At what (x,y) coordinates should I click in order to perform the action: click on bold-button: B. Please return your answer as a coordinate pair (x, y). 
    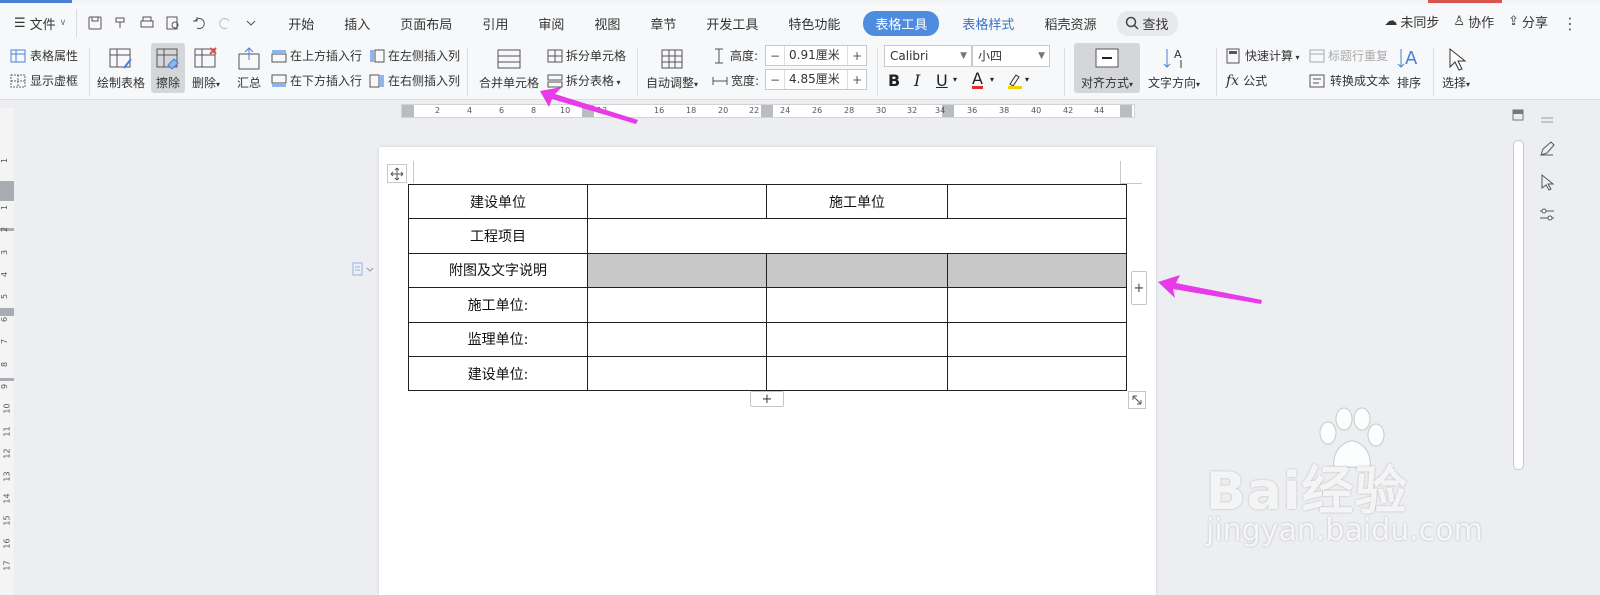
    Looking at the image, I should click on (894, 80).